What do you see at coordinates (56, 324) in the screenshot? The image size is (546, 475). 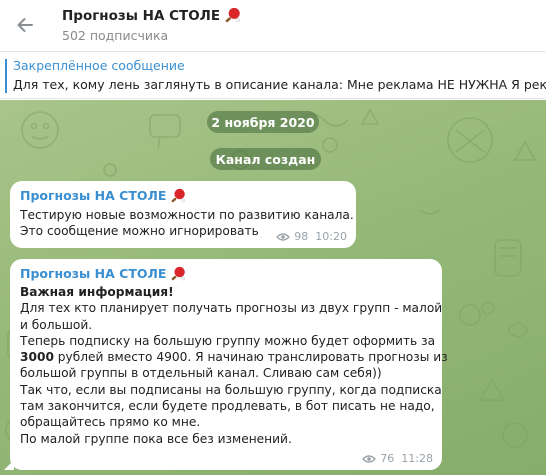 I see `message-text-line: и большой.` at bounding box center [56, 324].